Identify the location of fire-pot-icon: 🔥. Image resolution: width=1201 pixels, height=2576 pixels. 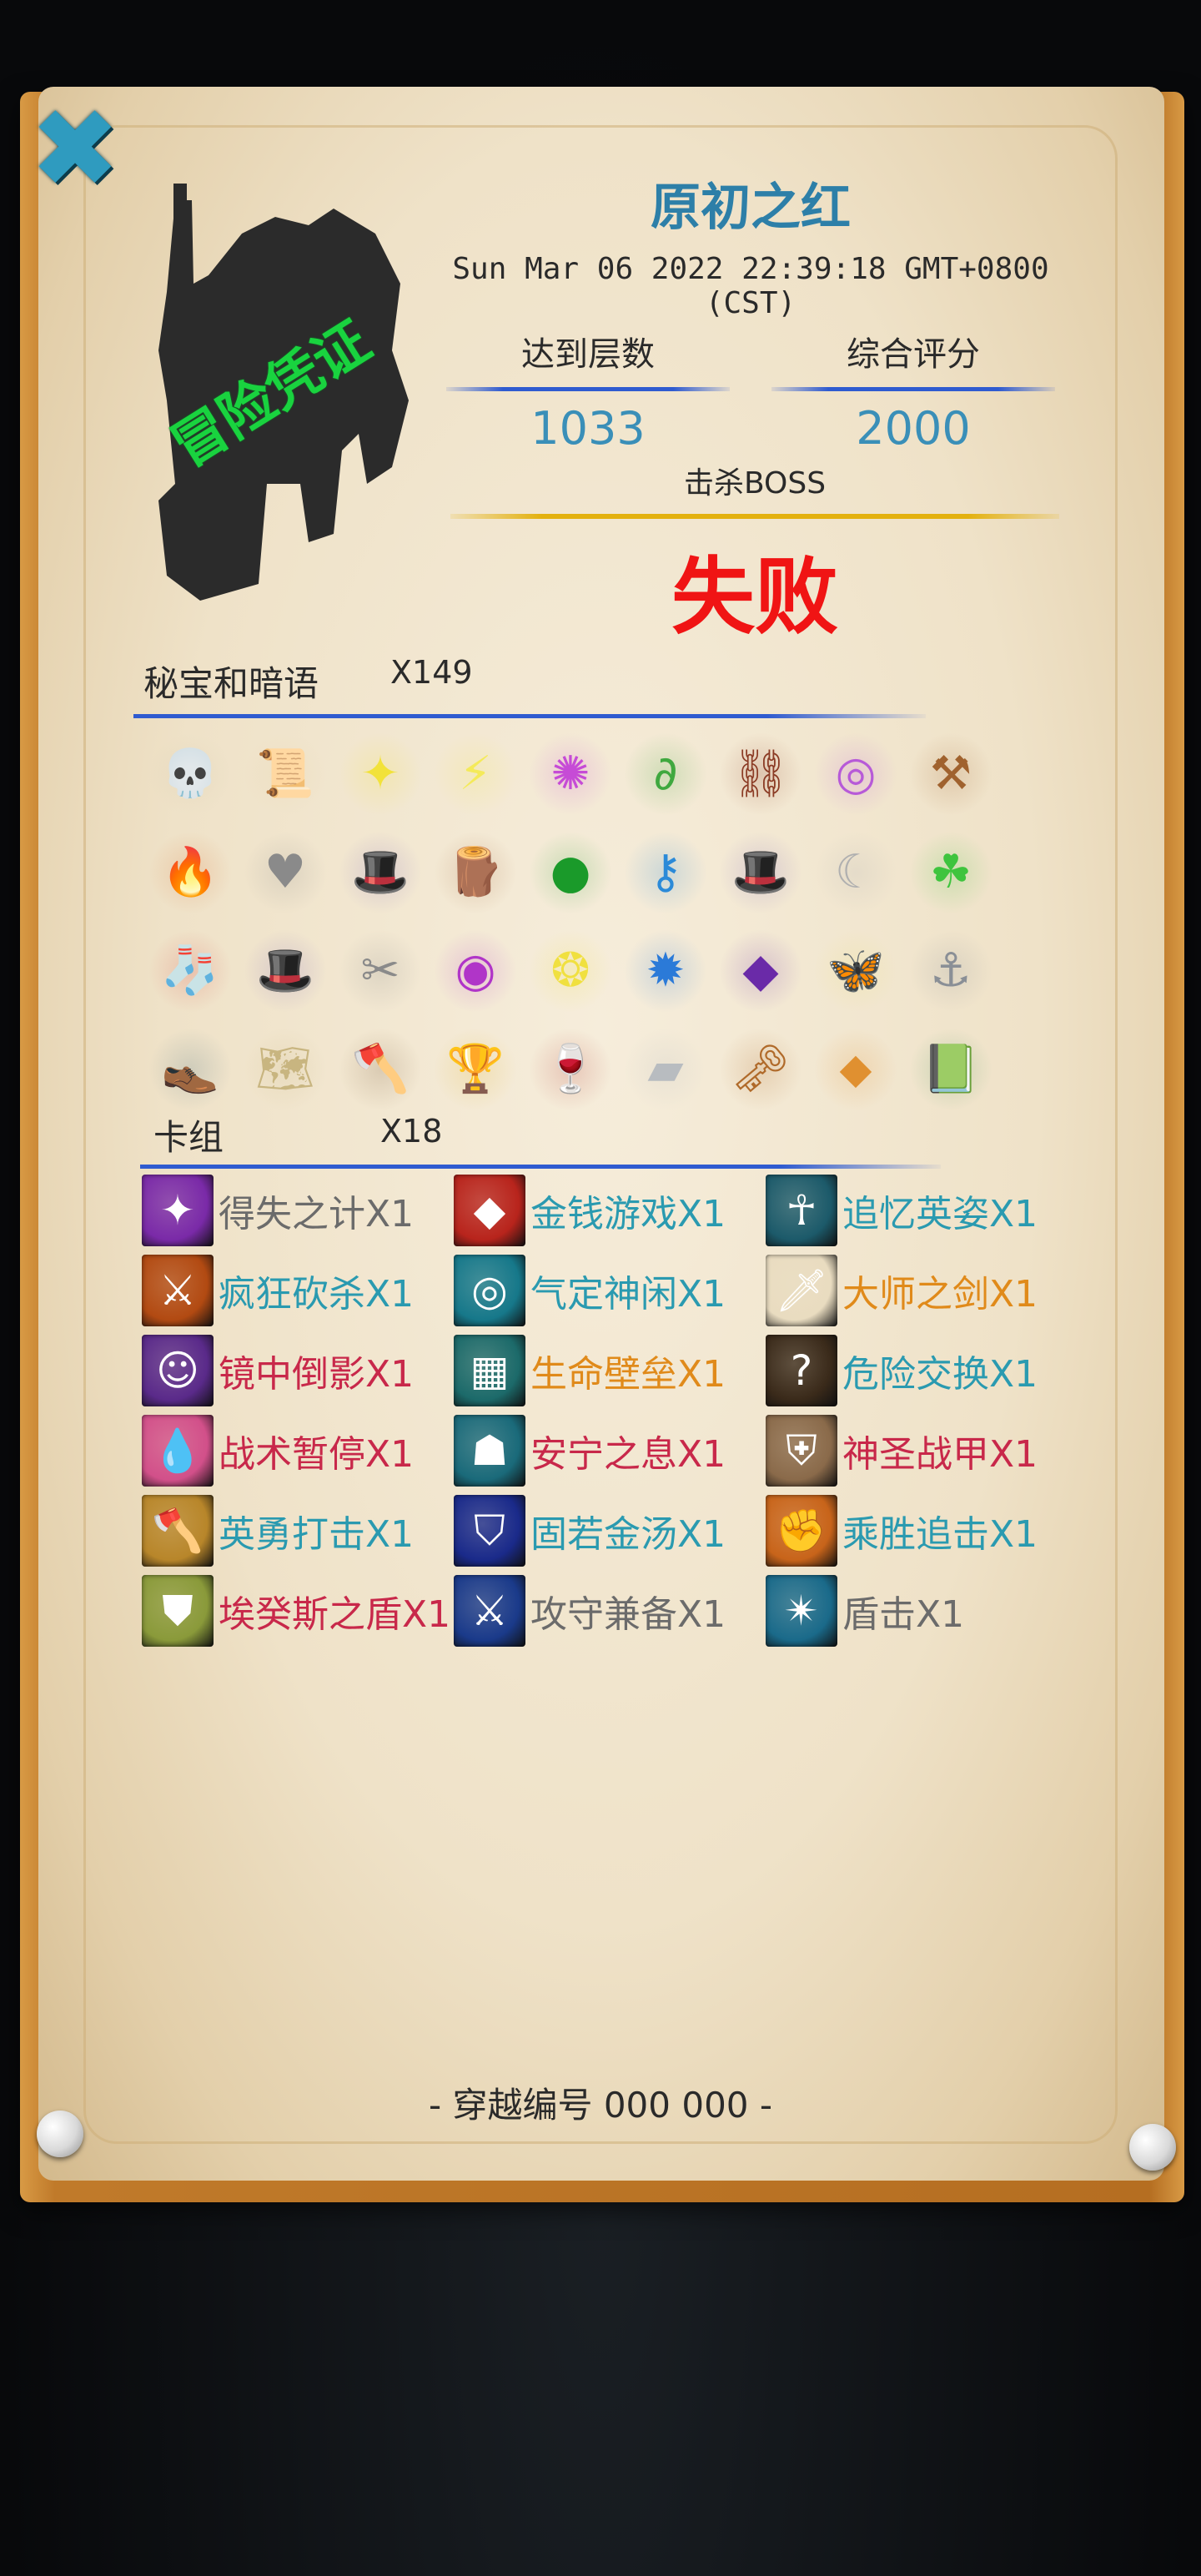
(190, 872).